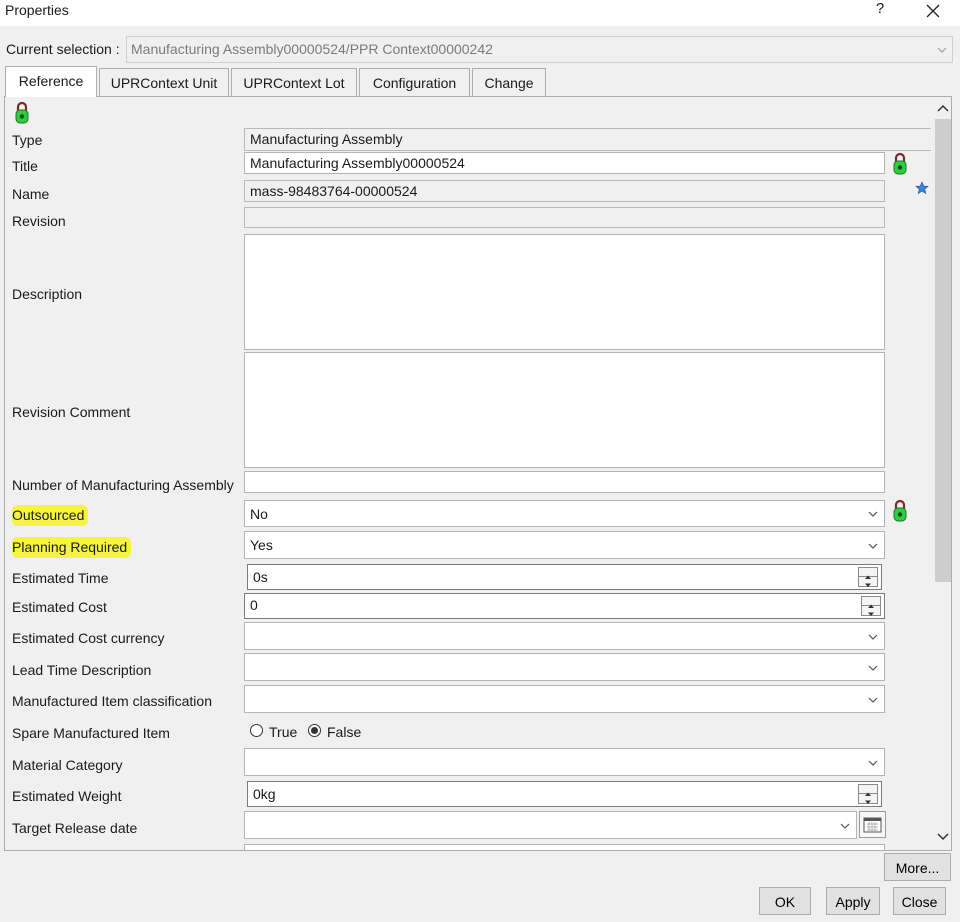  I want to click on estimated-cost-stepper, so click(871, 606).